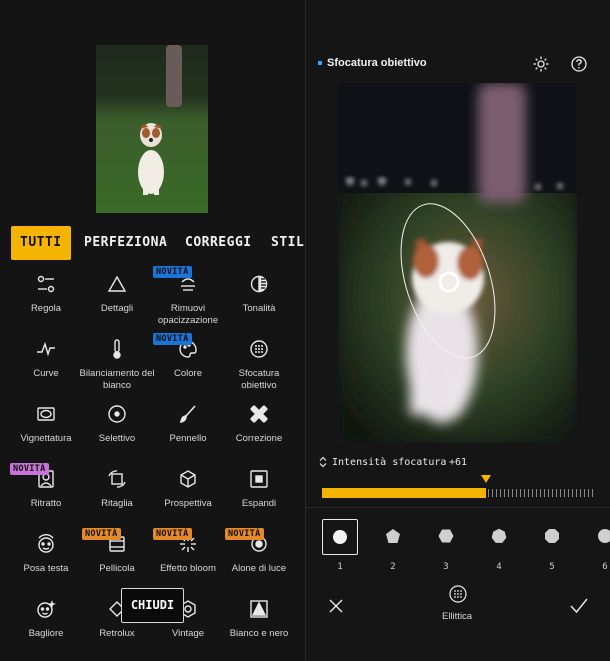  What do you see at coordinates (323, 462) in the screenshot?
I see `chevron-updown-icon` at bounding box center [323, 462].